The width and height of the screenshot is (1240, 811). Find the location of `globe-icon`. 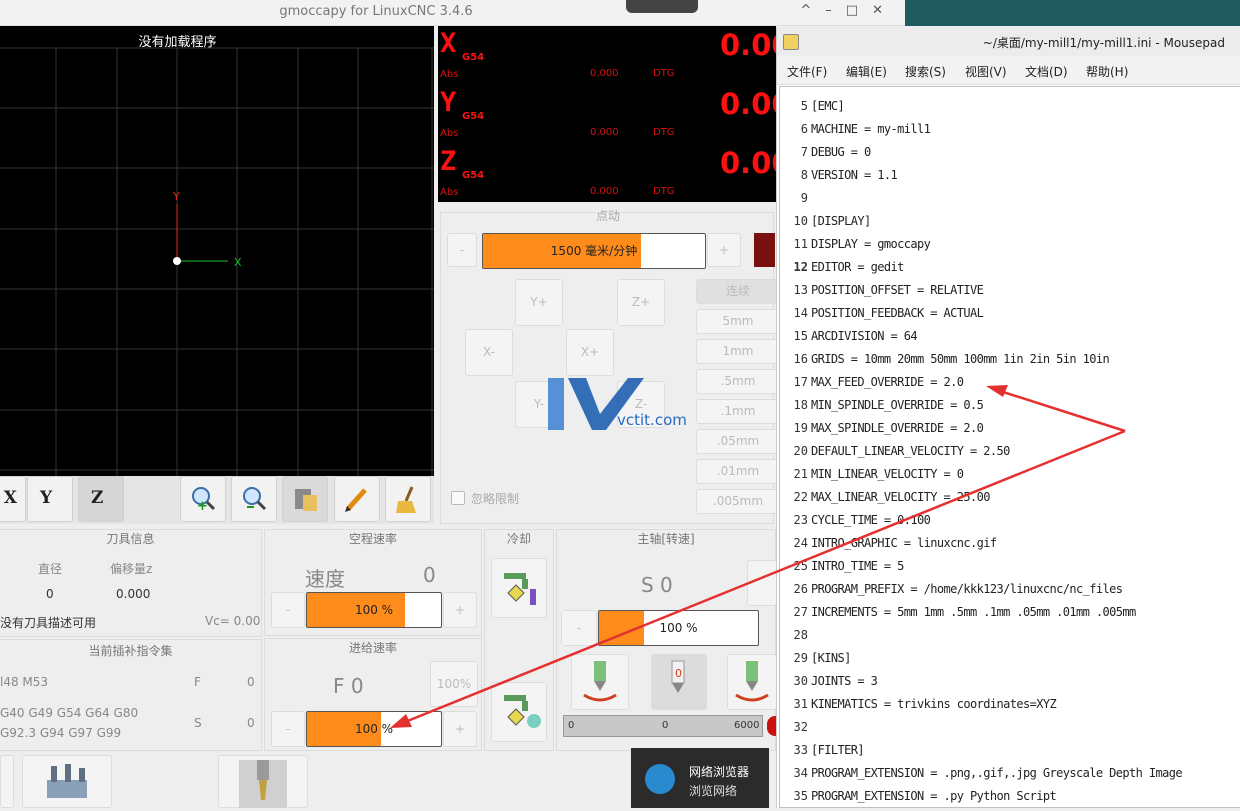

globe-icon is located at coordinates (660, 779).